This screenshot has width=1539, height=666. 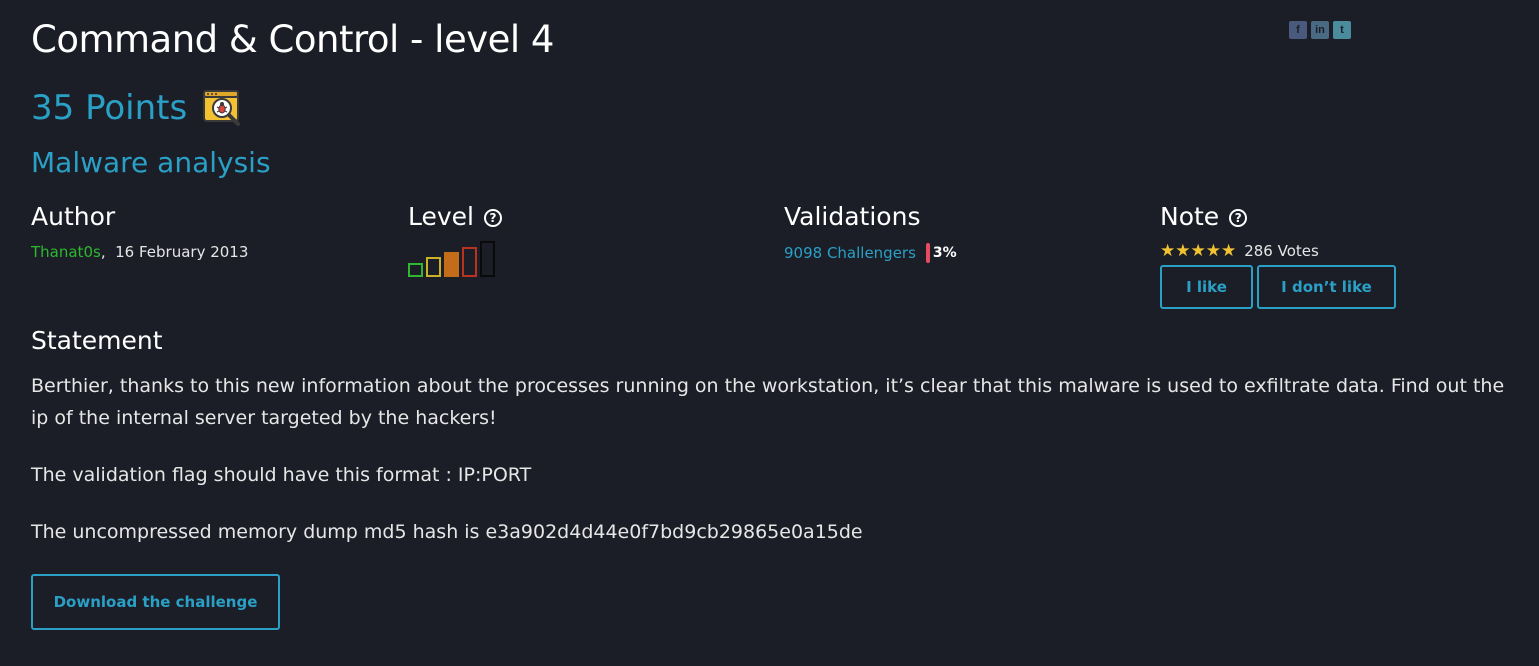 I want to click on twitter-icon: t, so click(x=1342, y=30).